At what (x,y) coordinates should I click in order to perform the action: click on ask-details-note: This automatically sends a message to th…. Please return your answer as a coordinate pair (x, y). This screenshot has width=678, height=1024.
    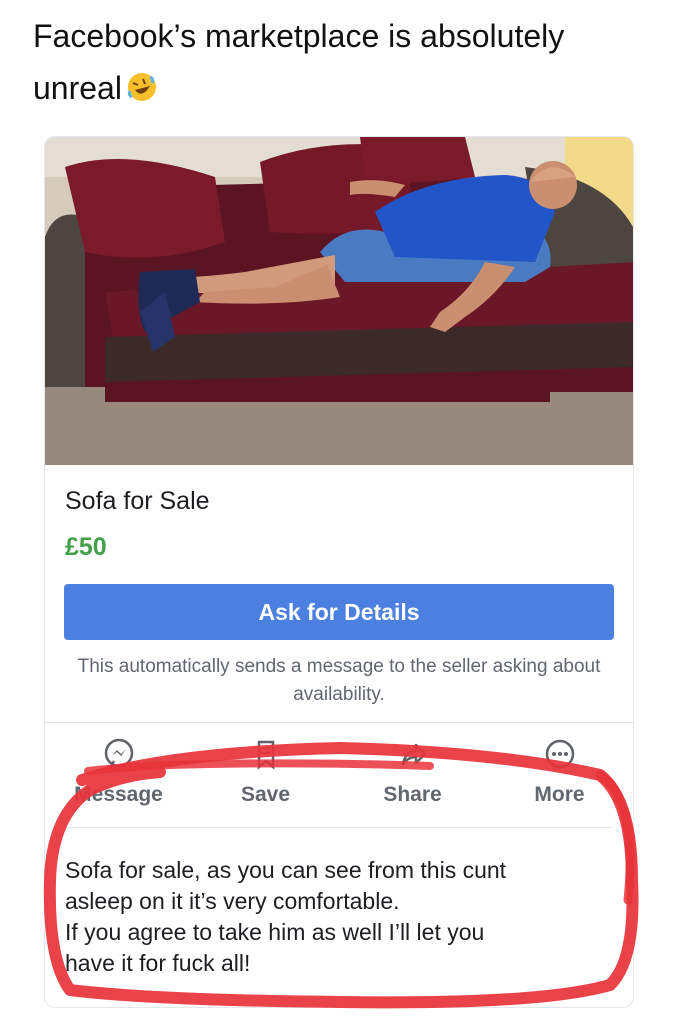
    Looking at the image, I should click on (339, 680).